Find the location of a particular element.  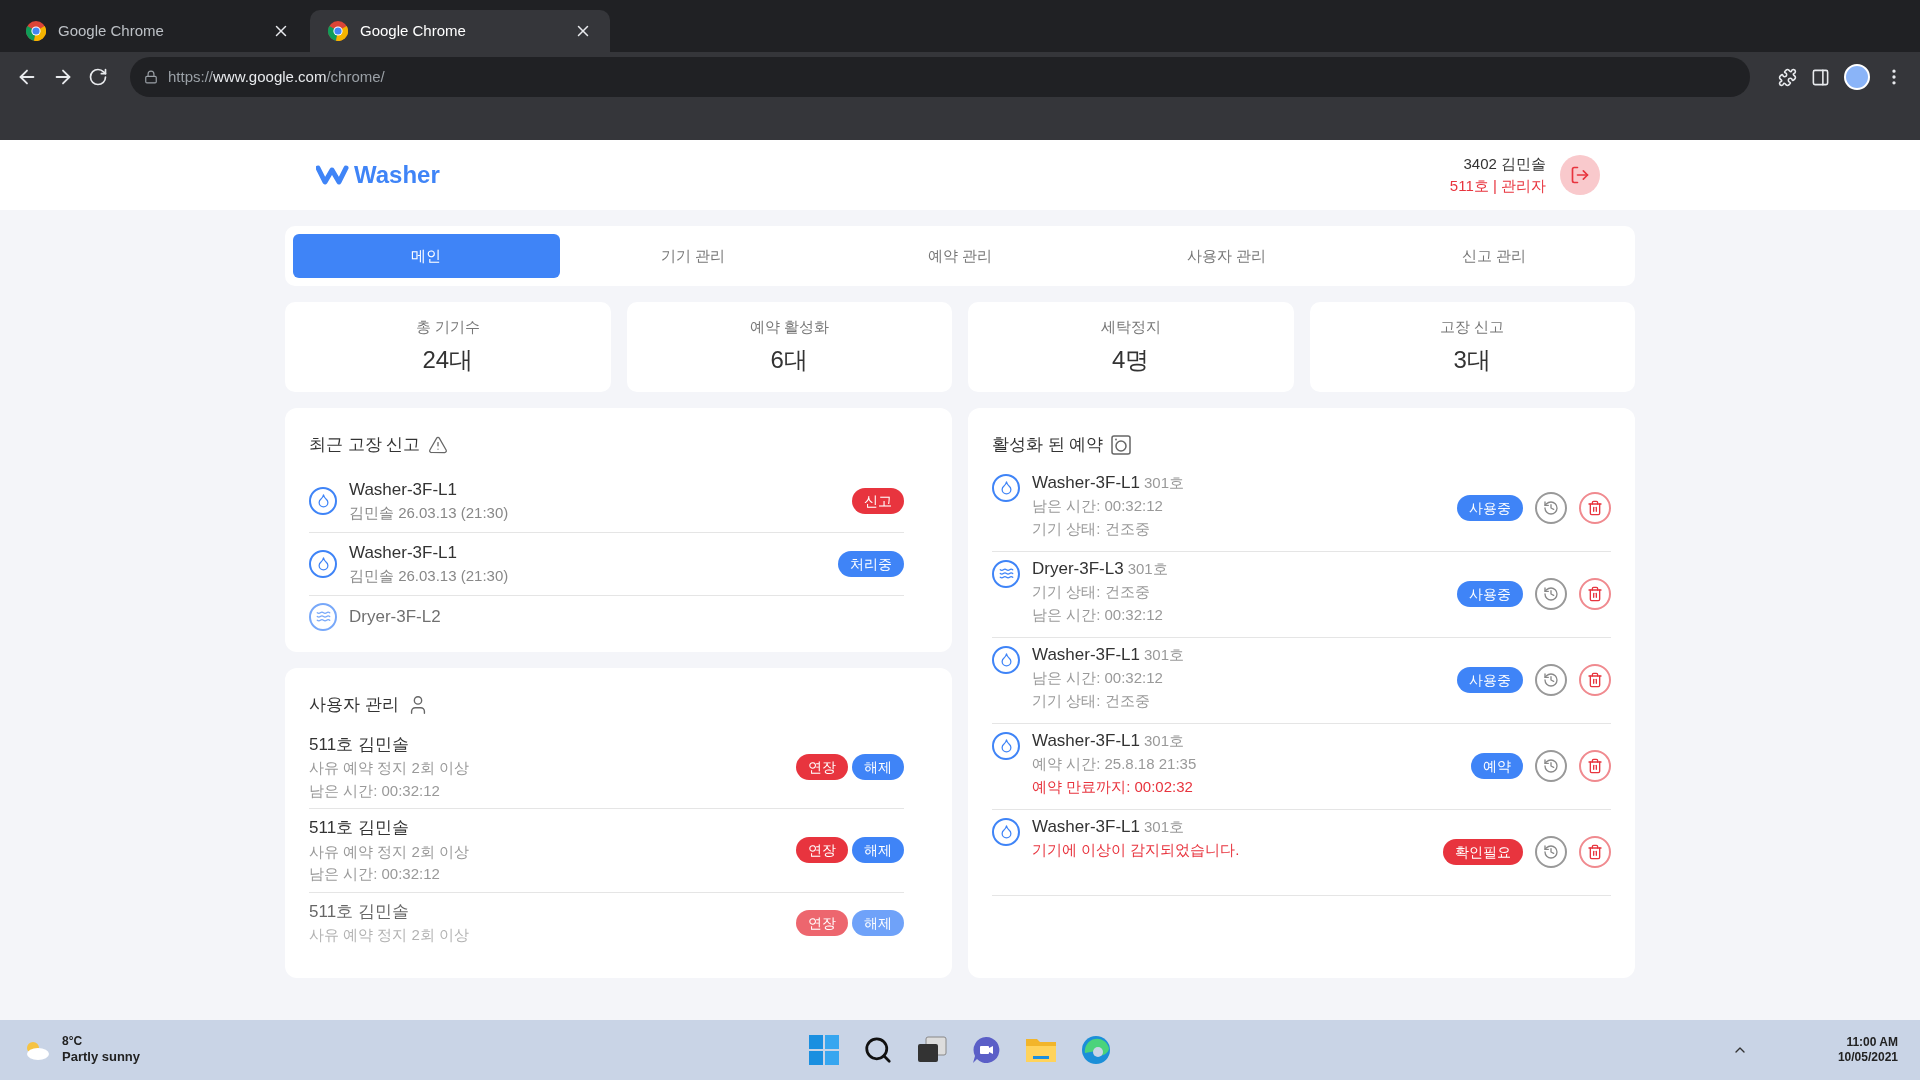

nav-tab: 메인 is located at coordinates (426, 256).